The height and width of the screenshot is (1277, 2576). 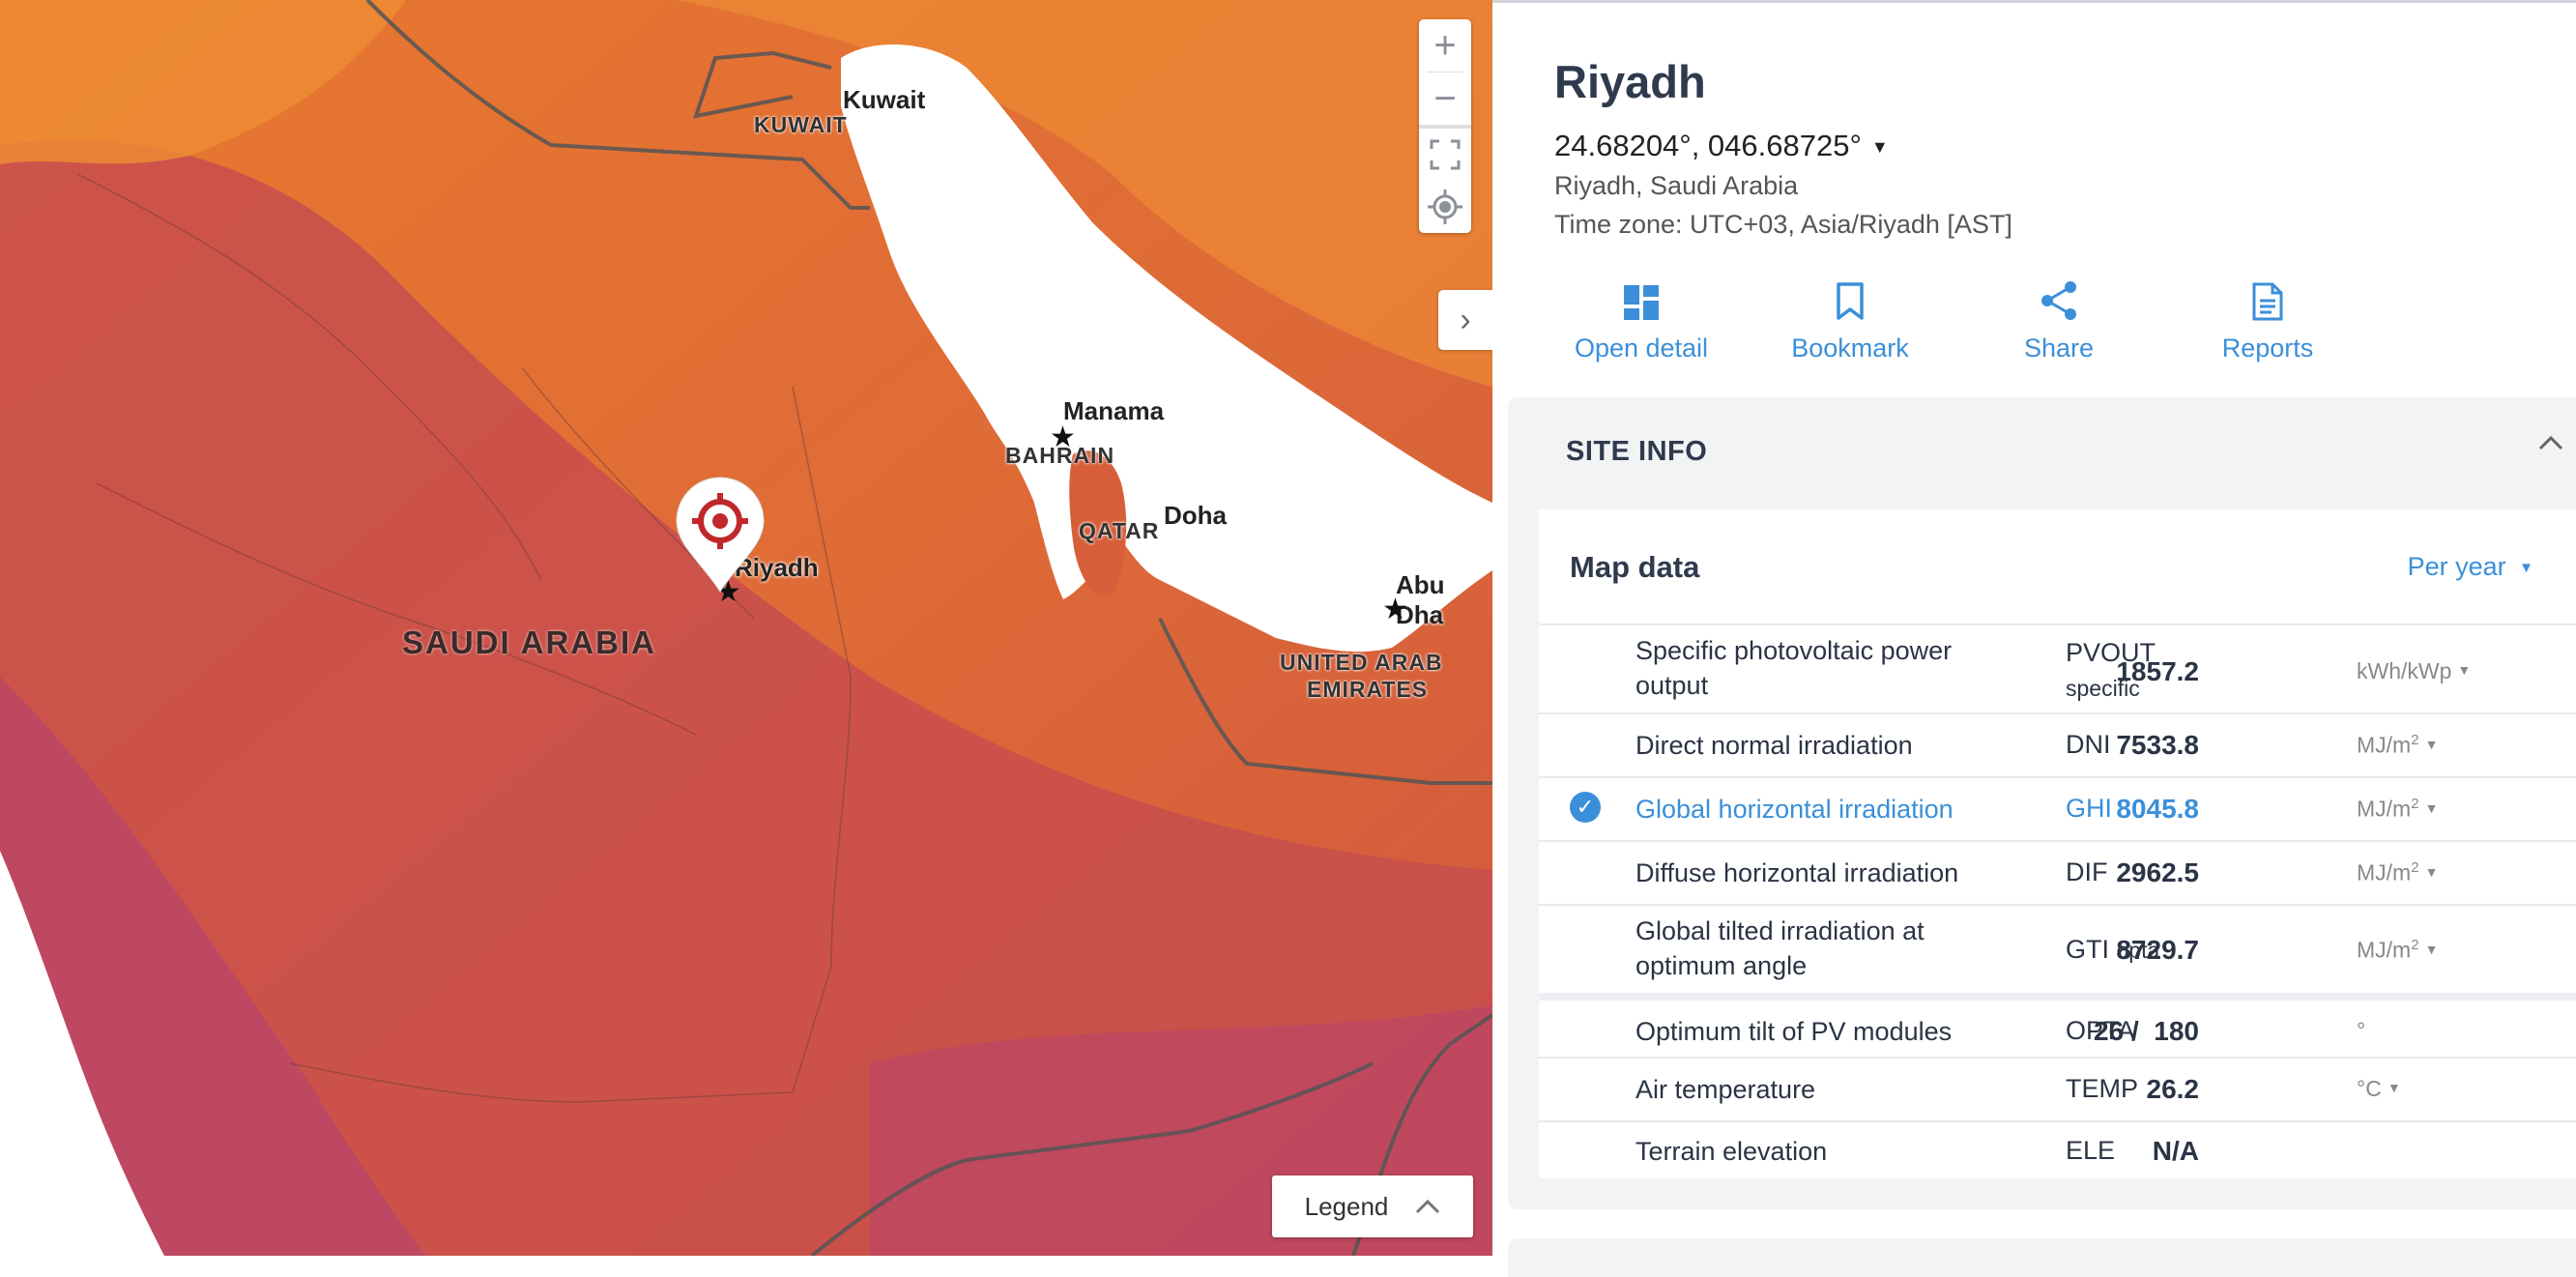 What do you see at coordinates (1725, 1089) in the screenshot?
I see `row-name: Air temperature` at bounding box center [1725, 1089].